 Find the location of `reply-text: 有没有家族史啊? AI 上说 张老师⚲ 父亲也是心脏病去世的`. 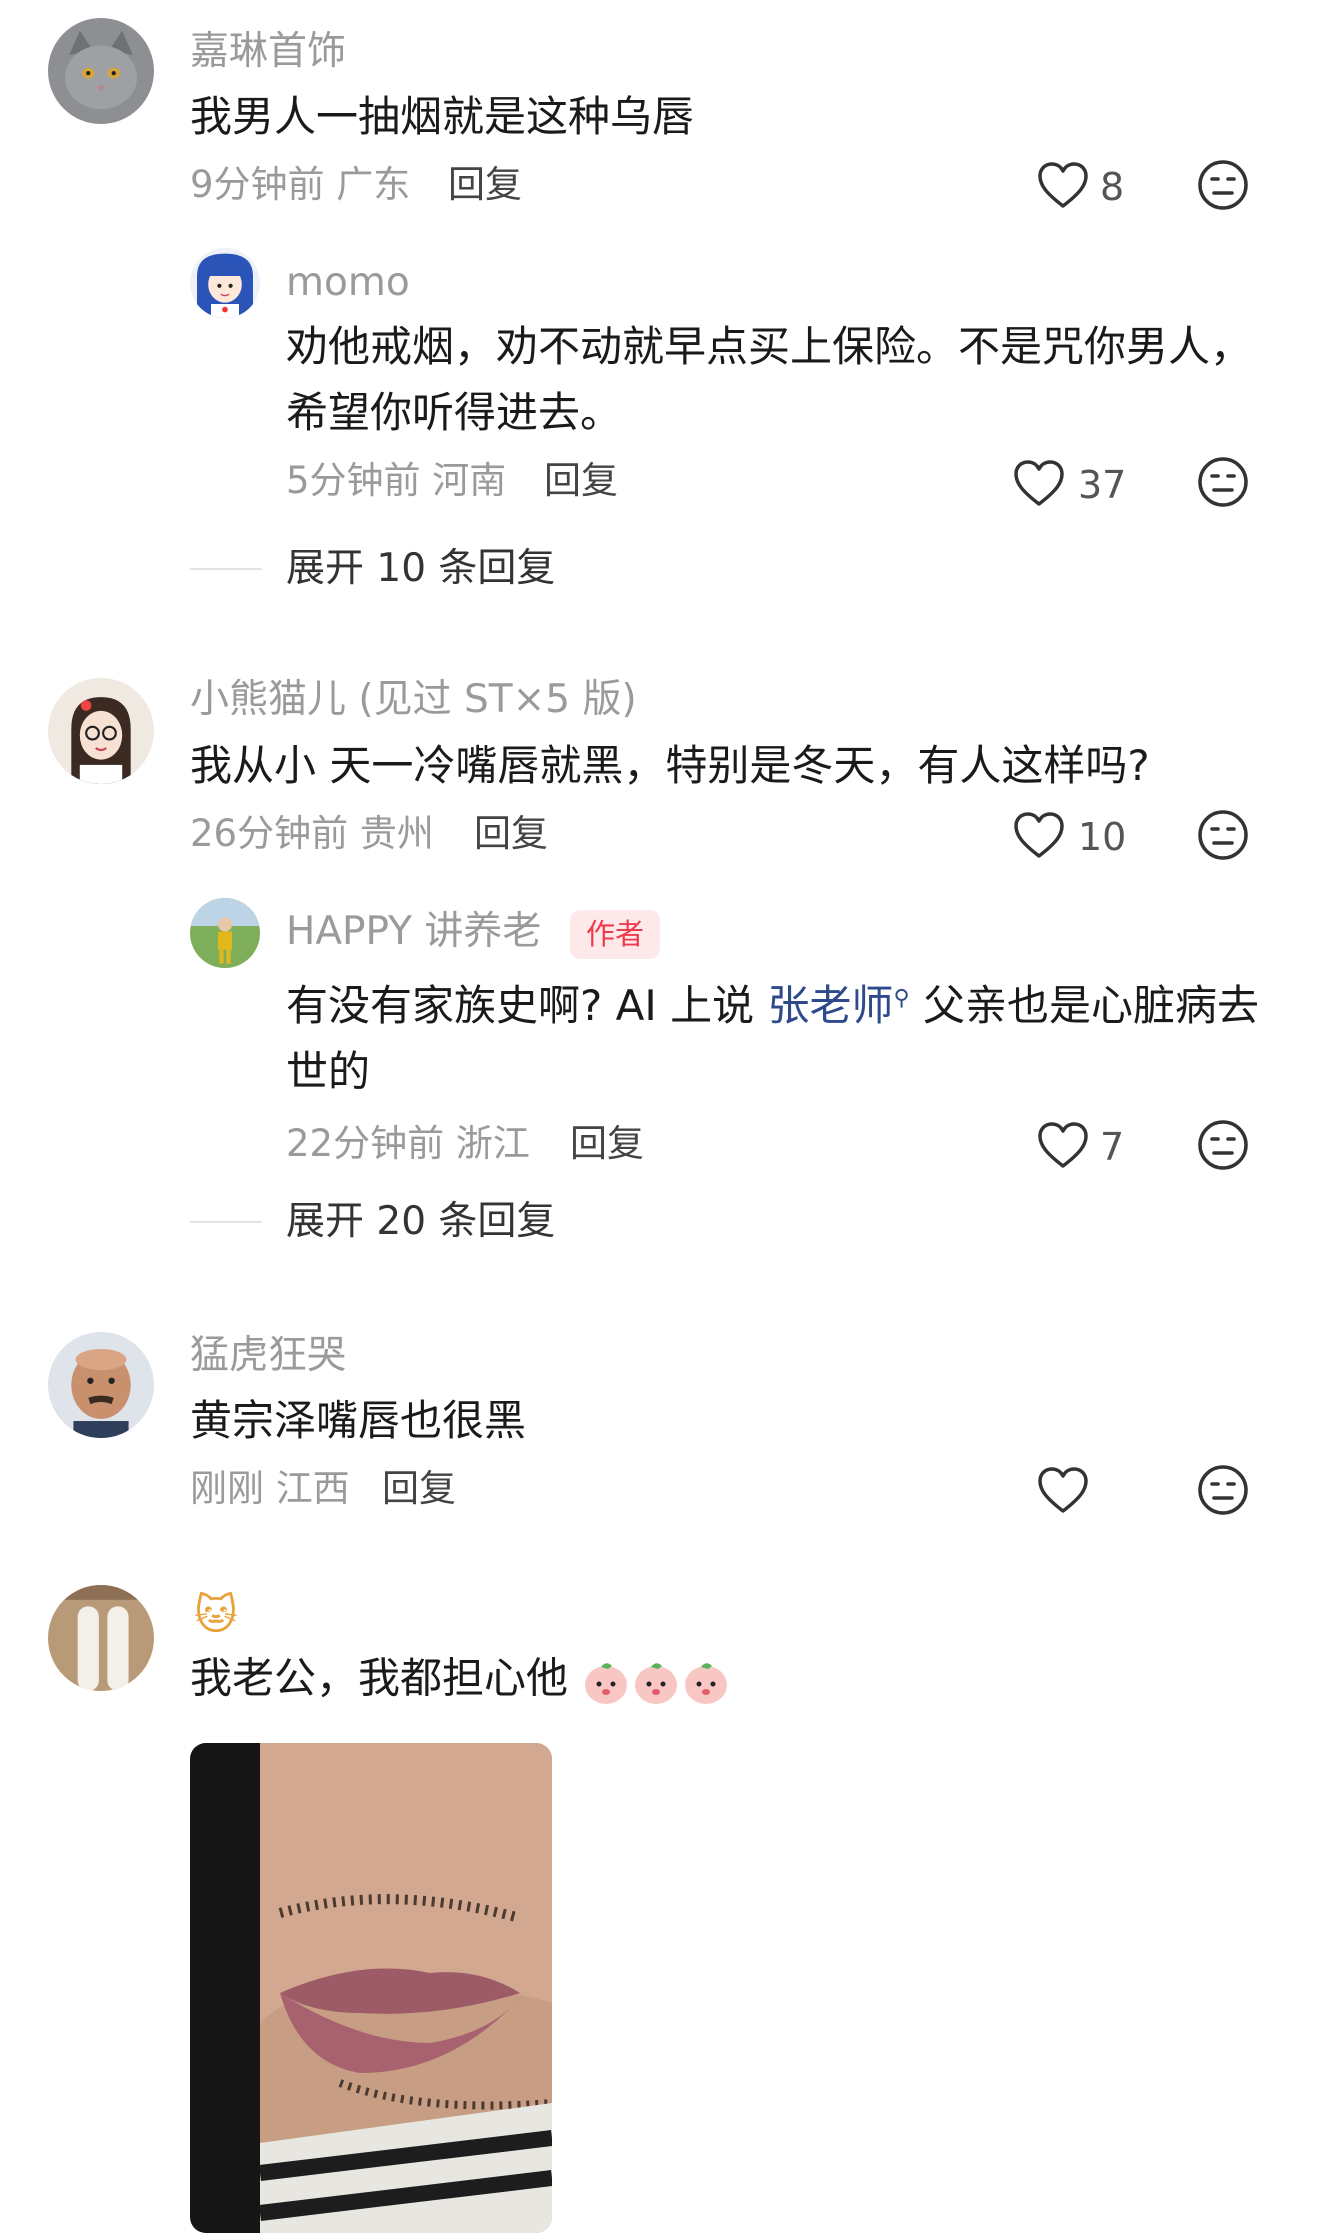

reply-text: 有没有家族史啊? AI 上说 张老师⚲ 父亲也是心脏病去世的 is located at coordinates (776, 1035).